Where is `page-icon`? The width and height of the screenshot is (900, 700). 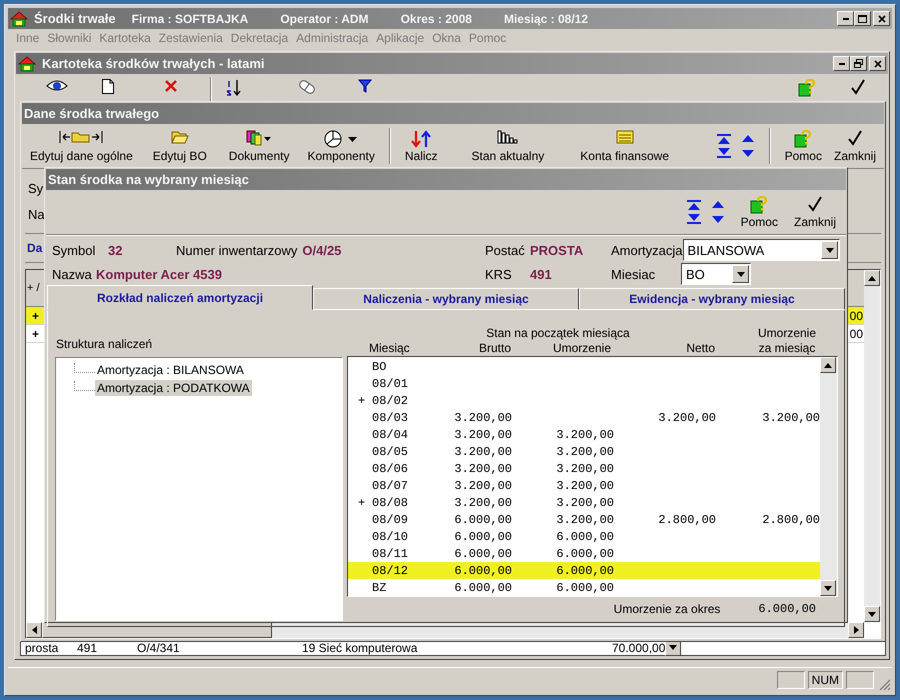 page-icon is located at coordinates (108, 86).